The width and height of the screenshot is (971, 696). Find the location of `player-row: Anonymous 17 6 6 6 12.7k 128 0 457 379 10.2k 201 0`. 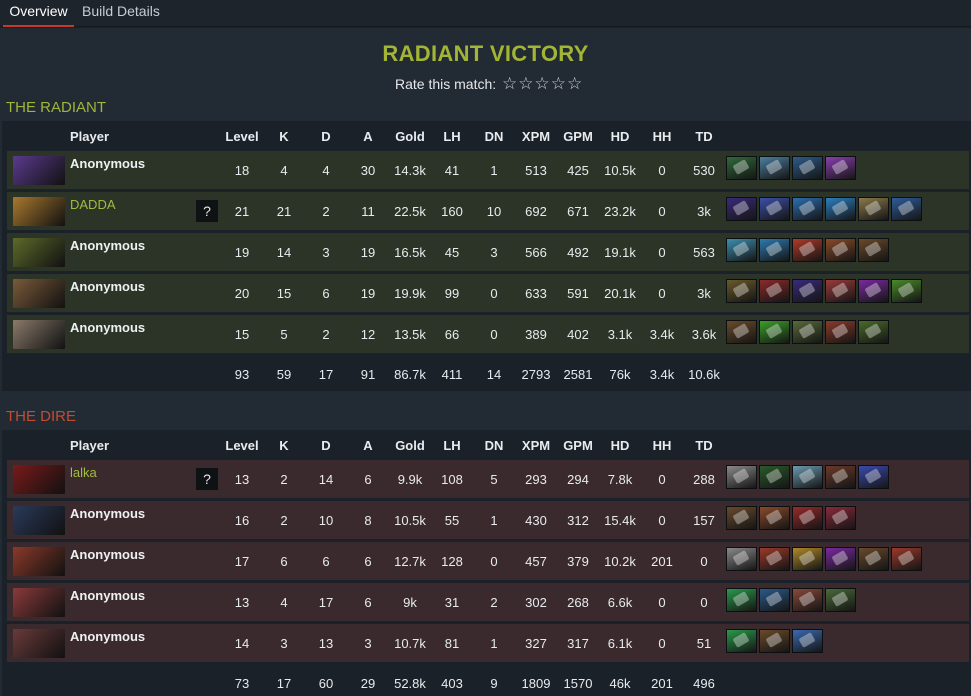

player-row: Anonymous 17 6 6 6 12.7k 128 0 457 379 10.2k 201 0 is located at coordinates (488, 561).